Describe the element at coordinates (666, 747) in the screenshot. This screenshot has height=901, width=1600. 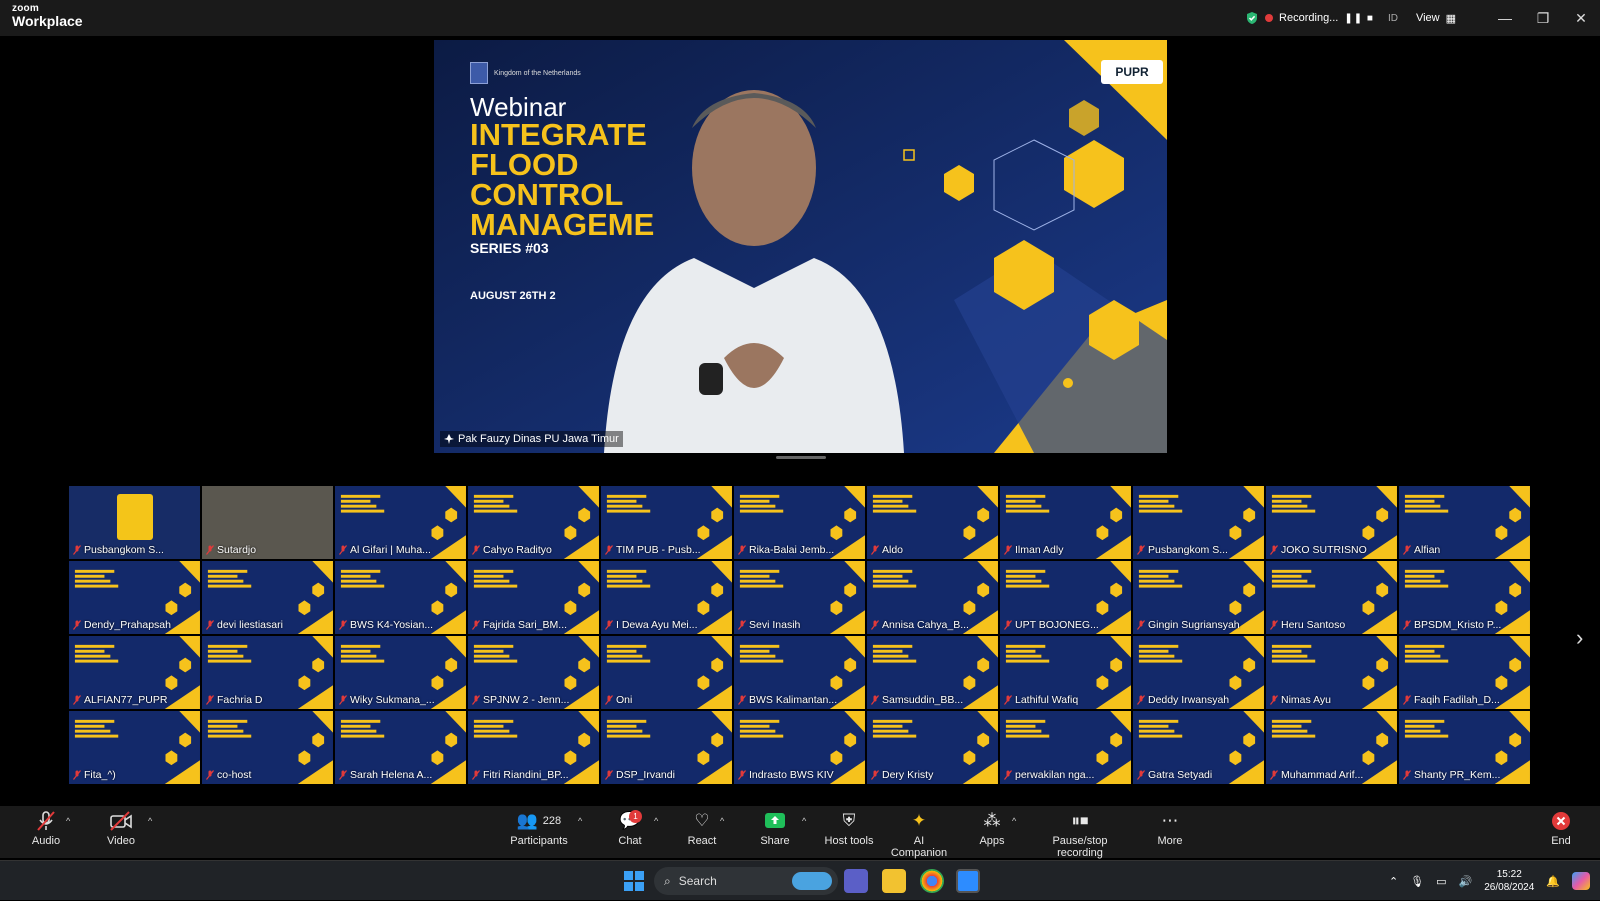
I see `participant-tile: DSP_Irvandi` at that location.